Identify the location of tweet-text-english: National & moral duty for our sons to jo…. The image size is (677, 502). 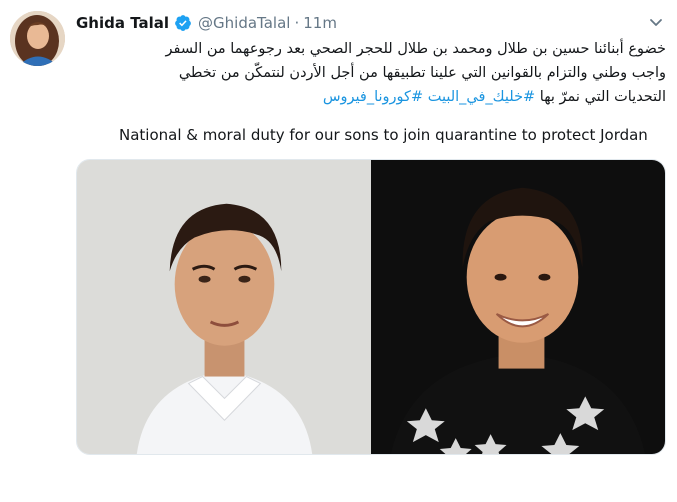
(383, 135).